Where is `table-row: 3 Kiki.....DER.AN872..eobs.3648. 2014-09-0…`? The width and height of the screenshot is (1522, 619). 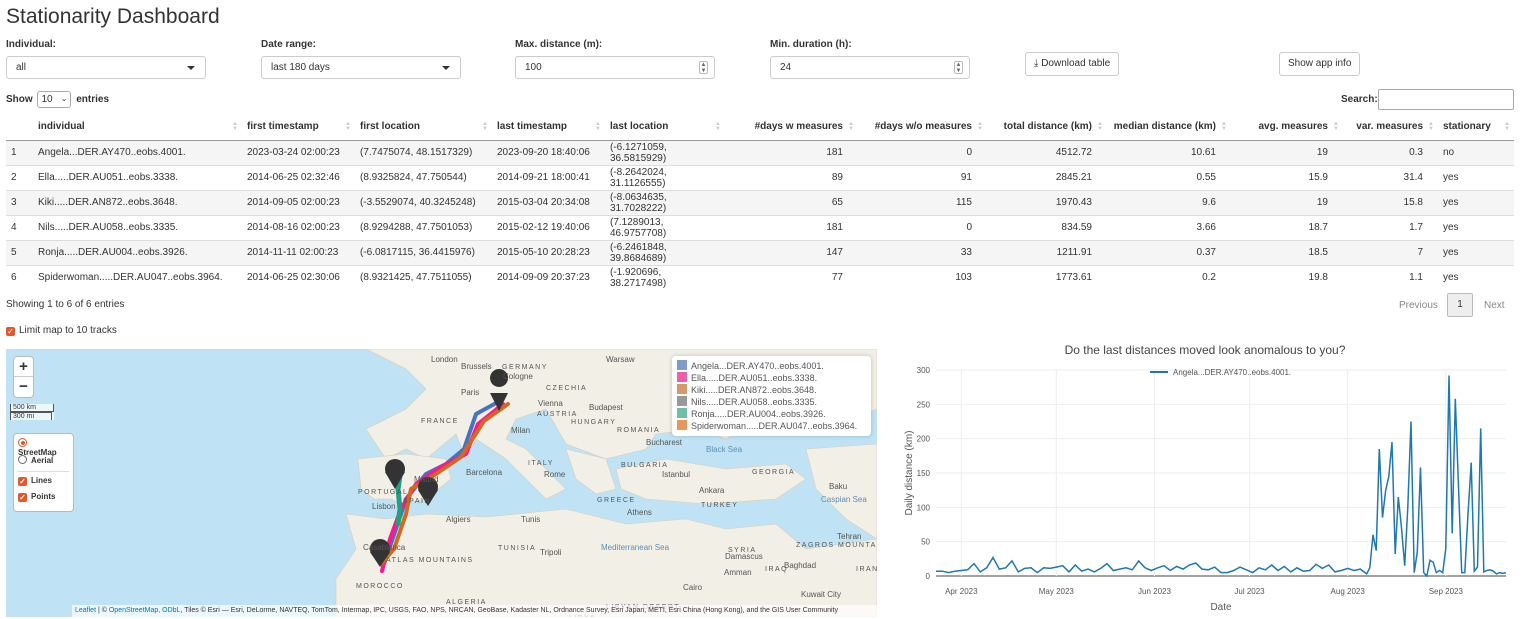
table-row: 3 Kiki.....DER.AN872..eobs.3648. 2014-09-0… is located at coordinates (760, 202).